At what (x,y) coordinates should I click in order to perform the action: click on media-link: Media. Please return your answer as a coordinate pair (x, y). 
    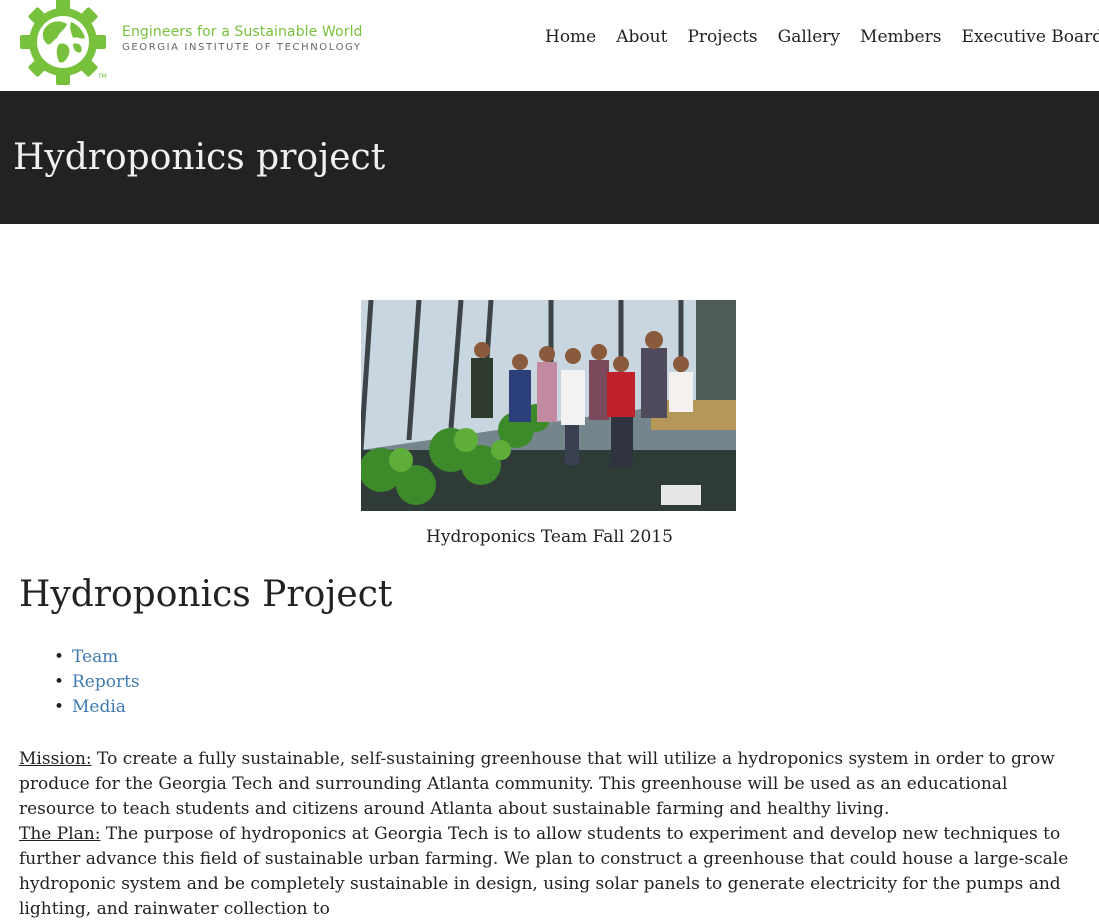
    Looking at the image, I should click on (99, 707).